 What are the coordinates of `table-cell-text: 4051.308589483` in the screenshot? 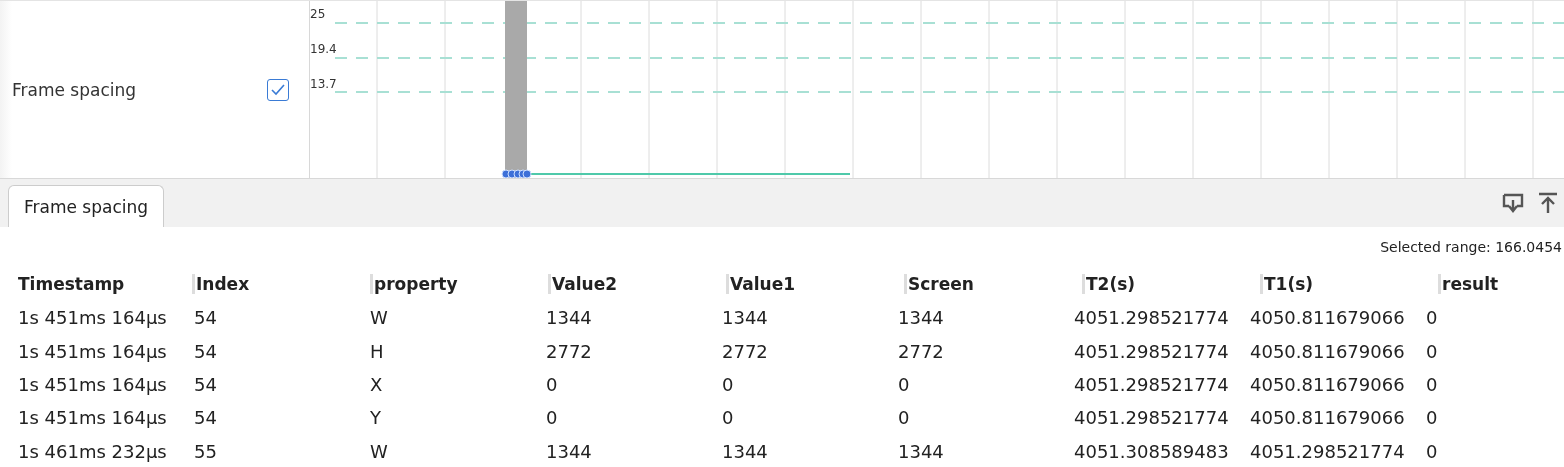 It's located at (1151, 451).